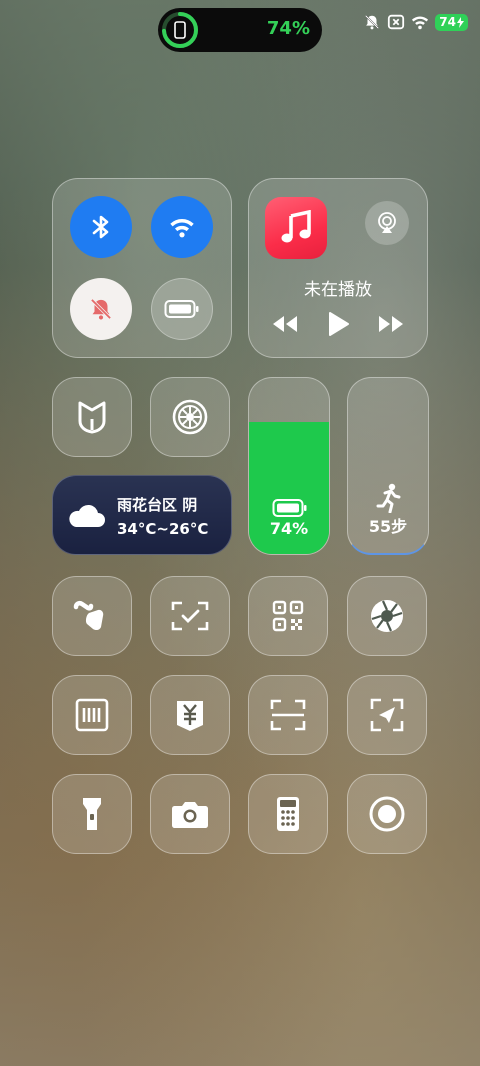  I want to click on bluetooth-toggle, so click(101, 227).